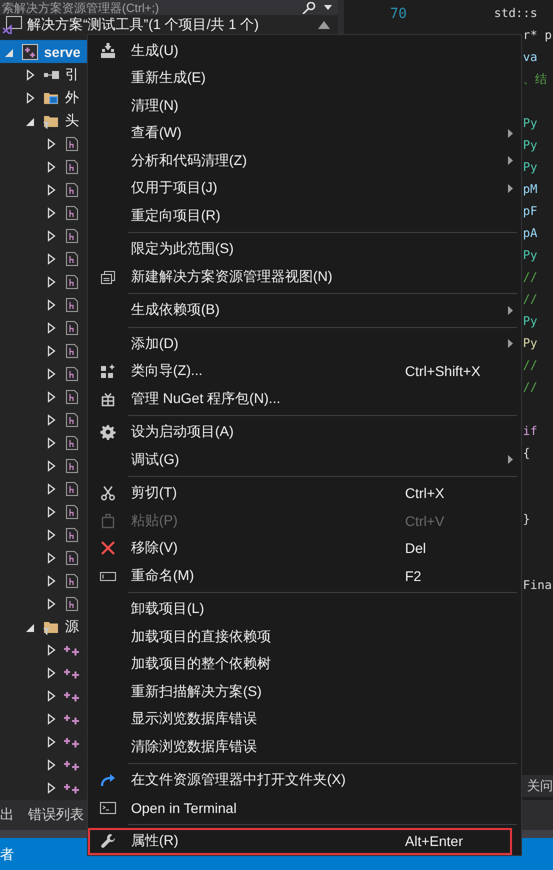 Image resolution: width=553 pixels, height=870 pixels. I want to click on menu-label: 重命名(M), so click(162, 575).